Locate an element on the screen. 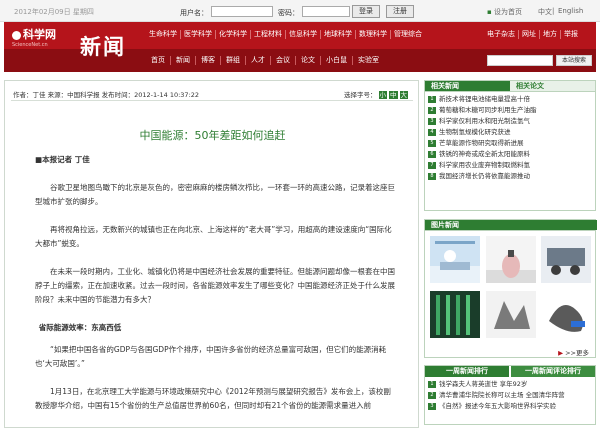  nav-talent: 人才 is located at coordinates (258, 60).